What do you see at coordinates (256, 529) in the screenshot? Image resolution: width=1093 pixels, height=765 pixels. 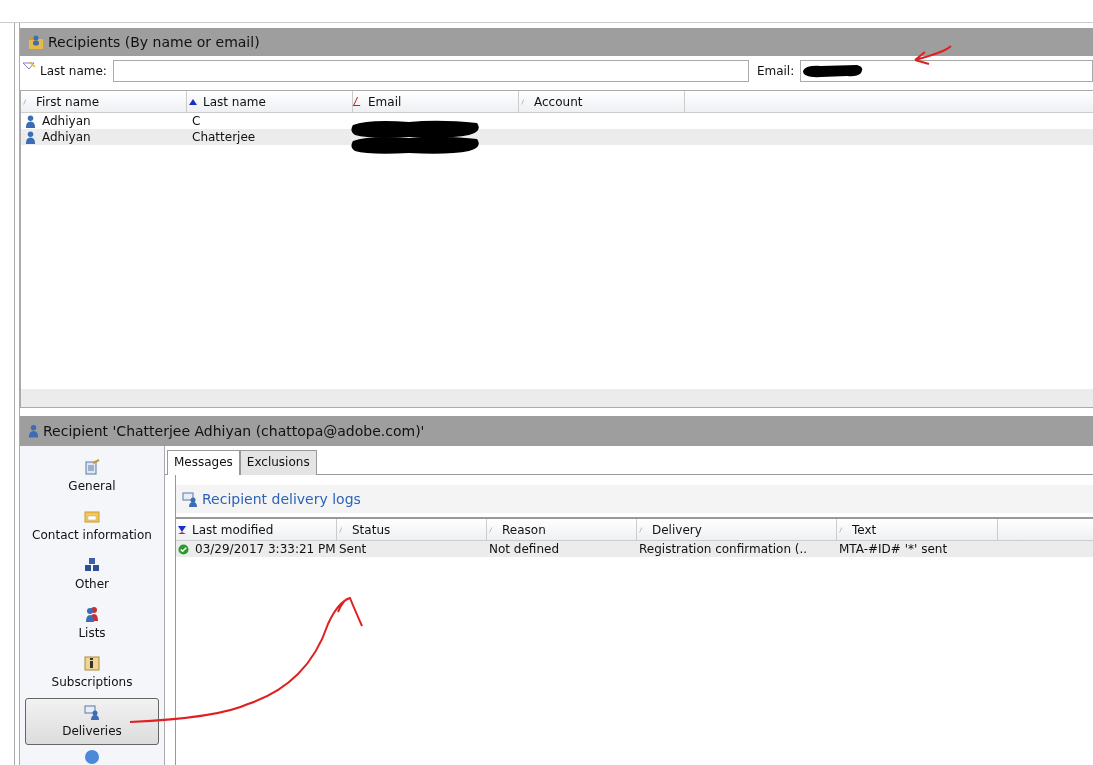 I see `column-header: Last modified` at bounding box center [256, 529].